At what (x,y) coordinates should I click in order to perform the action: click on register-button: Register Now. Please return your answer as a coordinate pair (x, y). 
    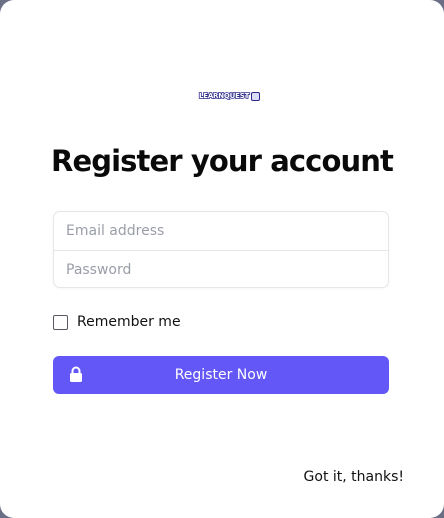
    Looking at the image, I should click on (221, 375).